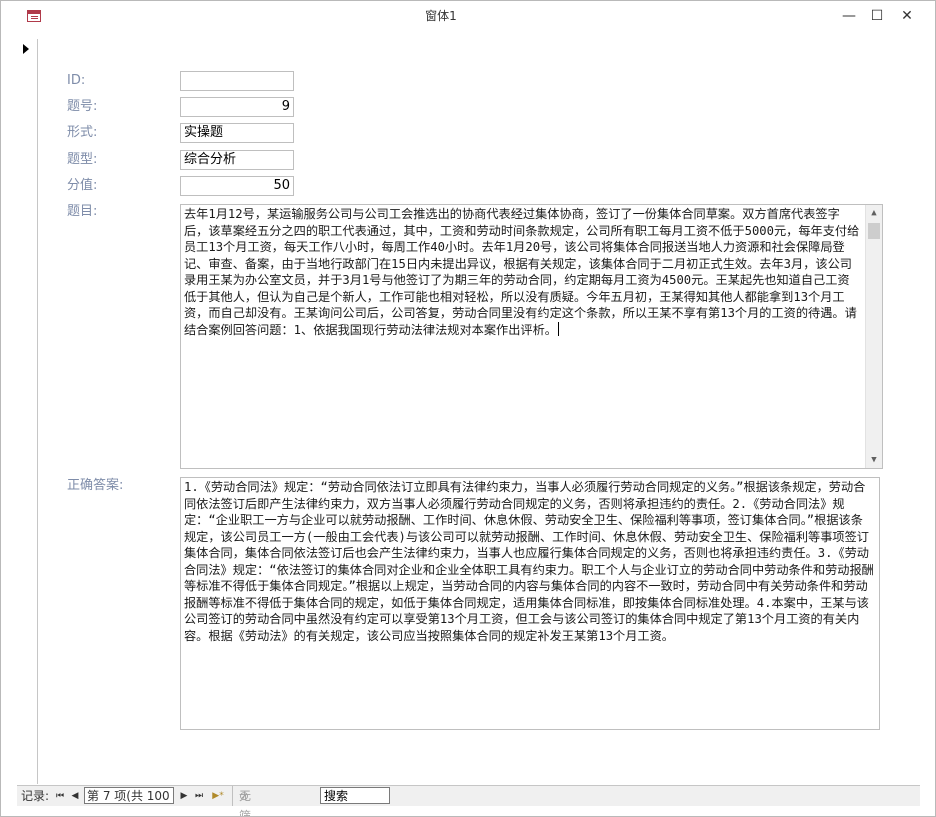 The width and height of the screenshot is (936, 817). What do you see at coordinates (218, 796) in the screenshot?
I see `new-record-icon: ▶*` at bounding box center [218, 796].